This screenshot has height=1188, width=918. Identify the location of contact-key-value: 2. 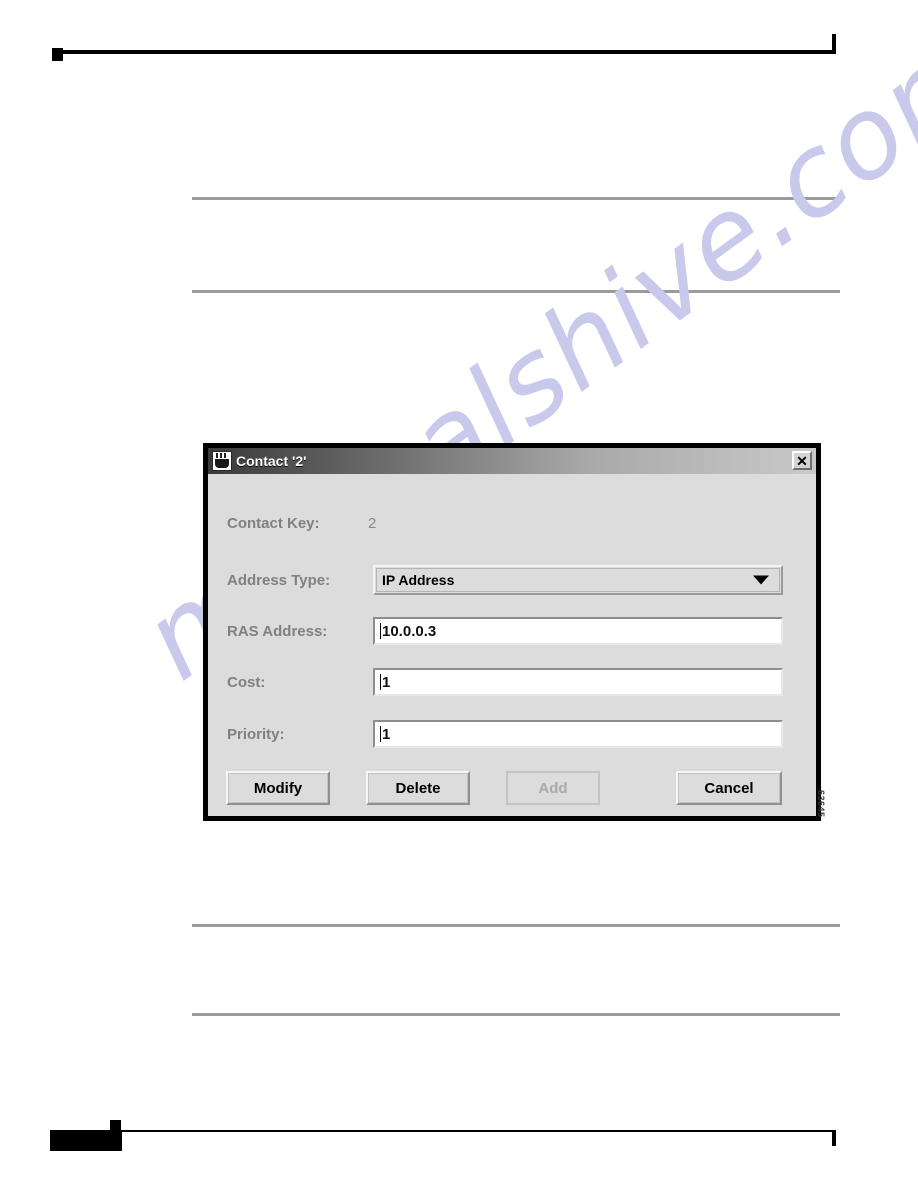
(372, 523).